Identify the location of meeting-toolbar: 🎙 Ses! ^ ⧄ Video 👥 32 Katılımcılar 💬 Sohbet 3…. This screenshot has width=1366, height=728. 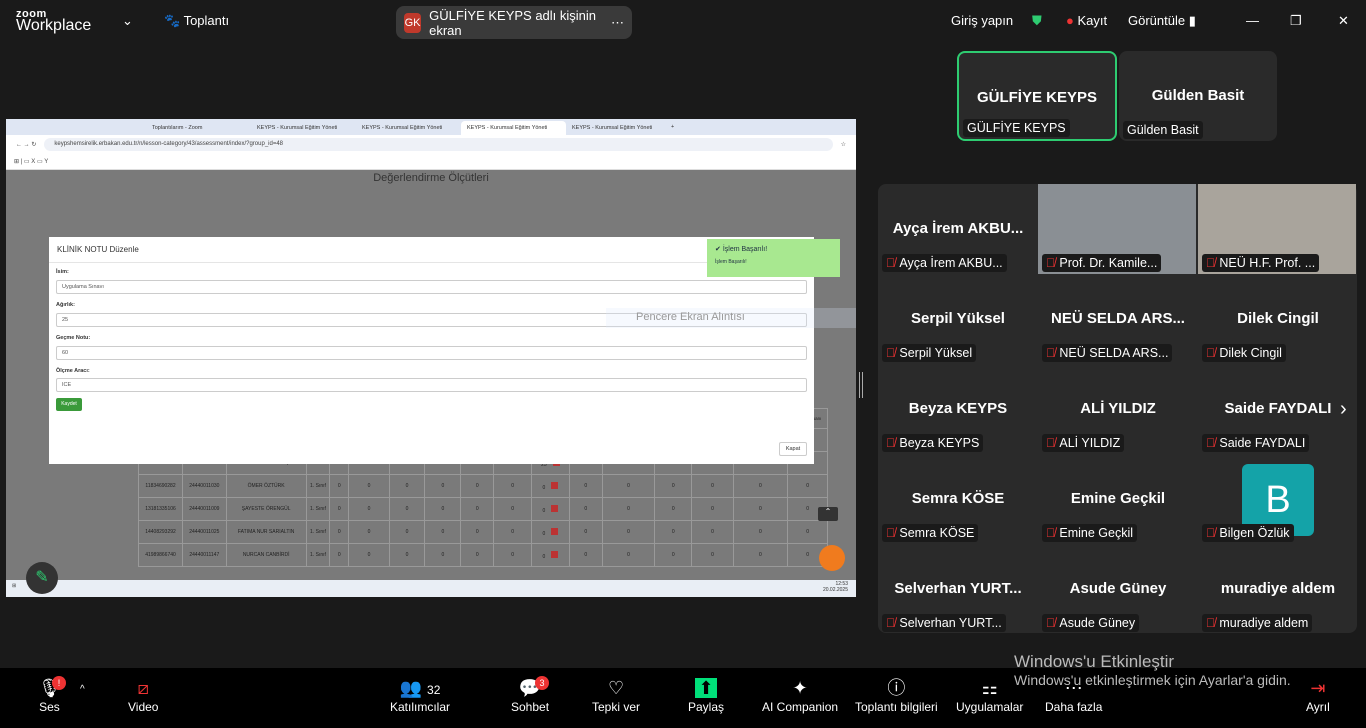
(683, 698).